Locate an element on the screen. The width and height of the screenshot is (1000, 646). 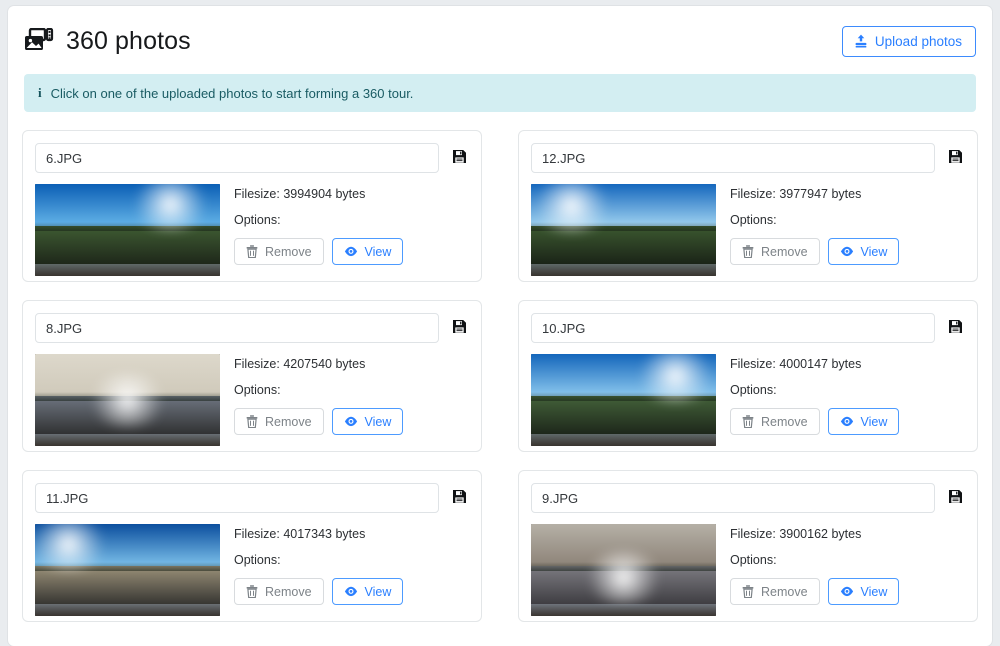
page-header: 360 photos Upload photos is located at coordinates (500, 36).